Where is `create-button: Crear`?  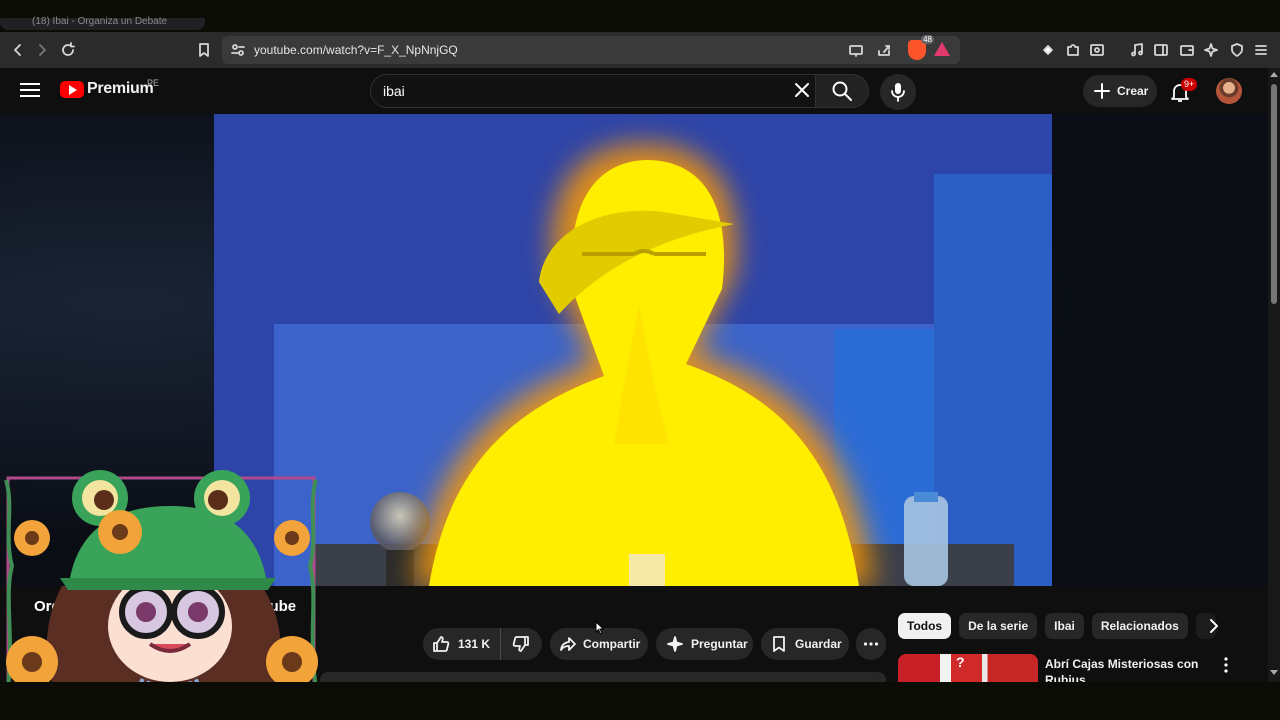 create-button: Crear is located at coordinates (1120, 91).